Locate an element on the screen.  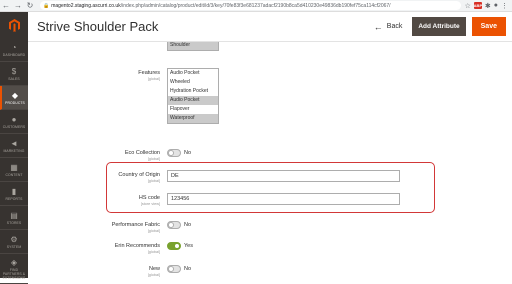
multiselect-option: Hydration Pocket is located at coordinates (193, 91).